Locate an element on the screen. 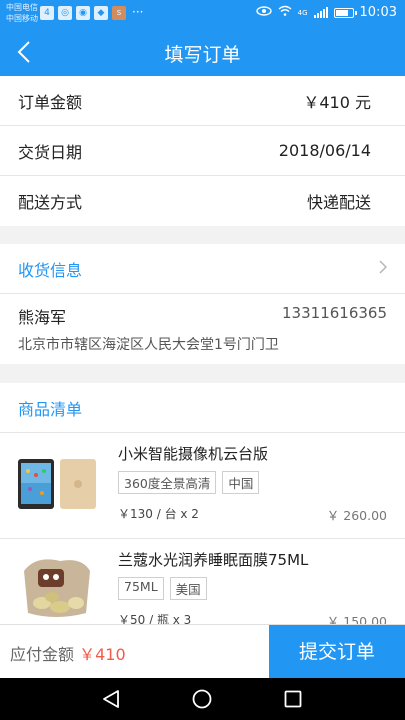  network-type: 4G is located at coordinates (302, 12).